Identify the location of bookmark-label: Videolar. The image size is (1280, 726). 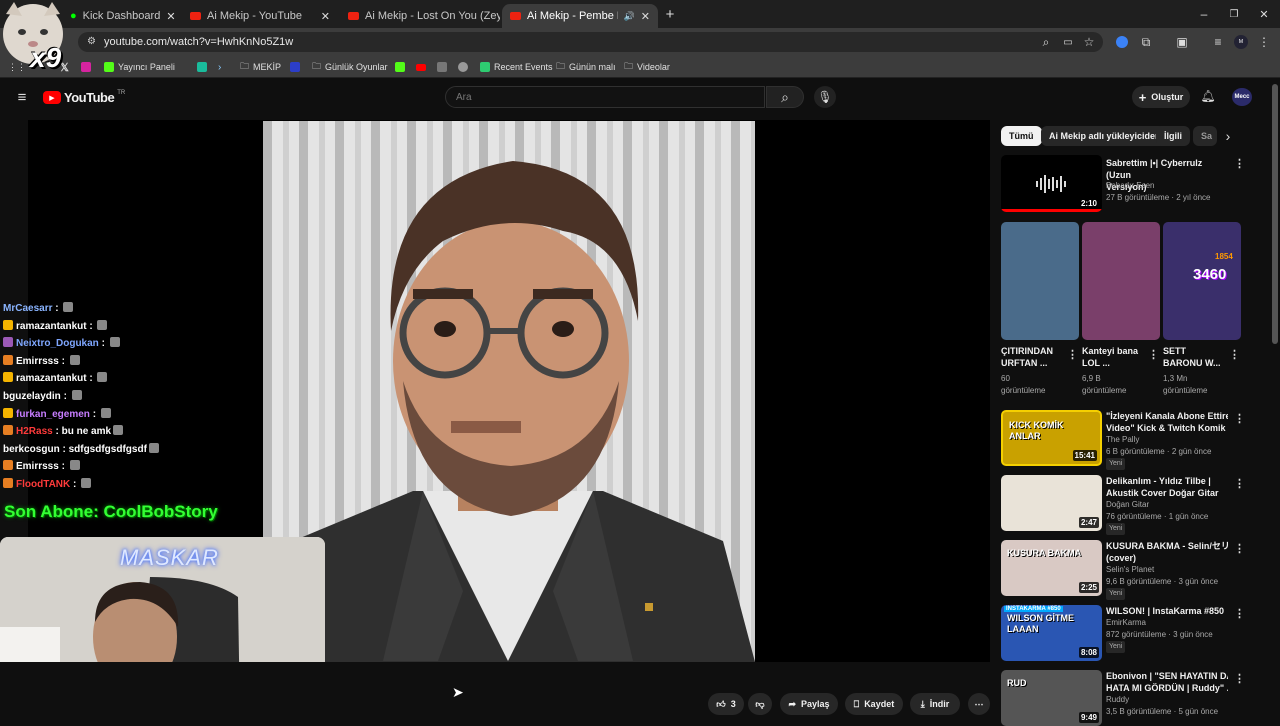
(653, 67).